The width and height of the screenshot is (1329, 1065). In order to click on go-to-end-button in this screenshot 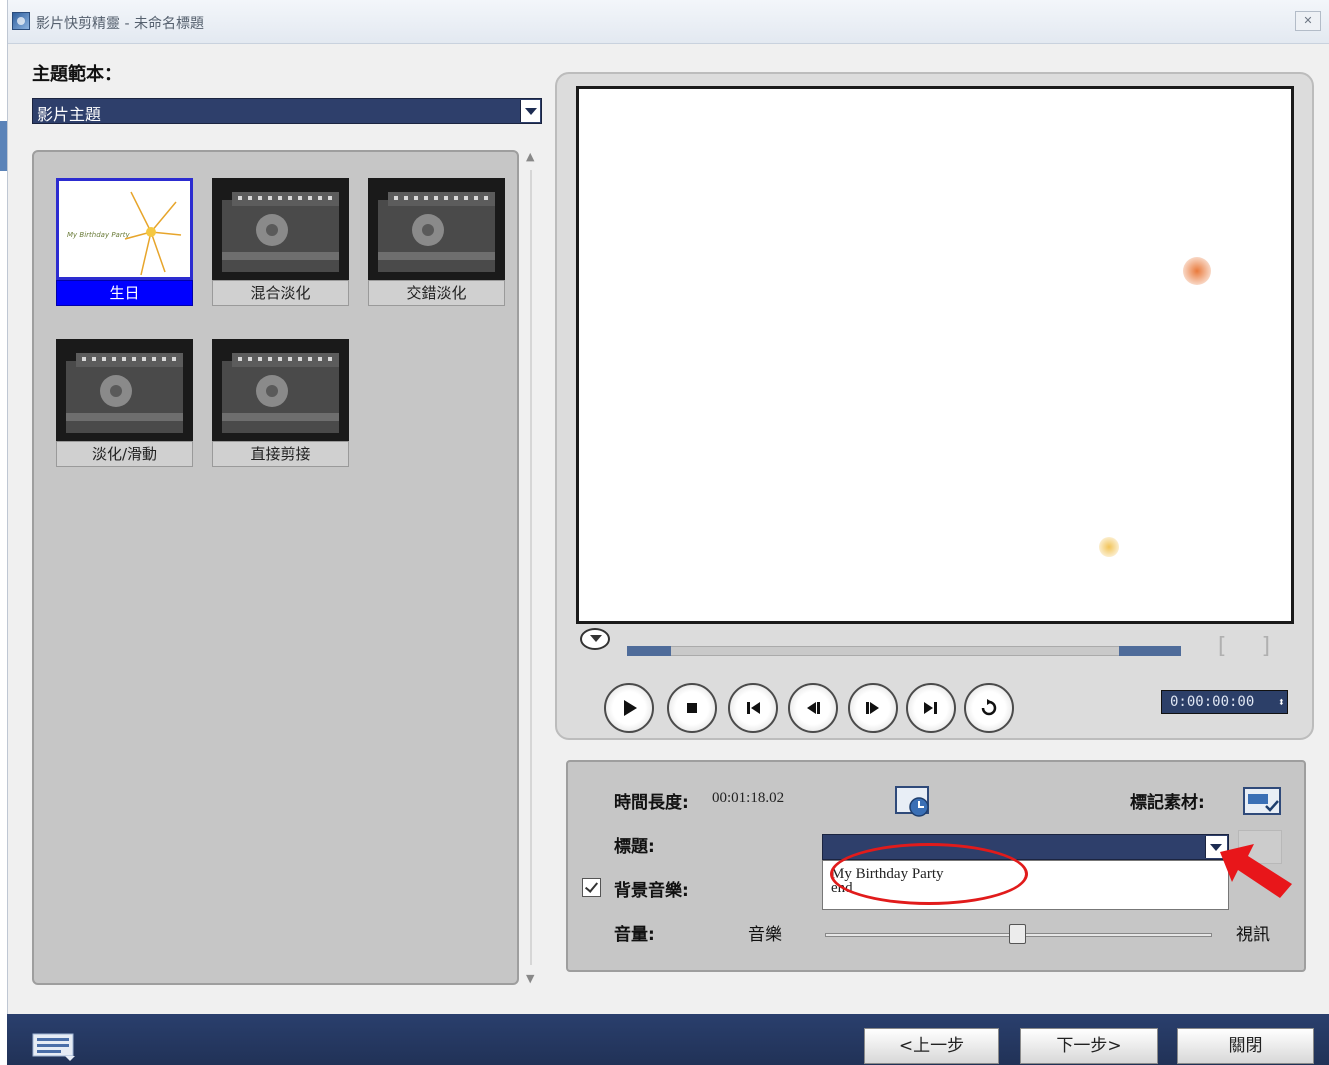, I will do `click(931, 708)`.